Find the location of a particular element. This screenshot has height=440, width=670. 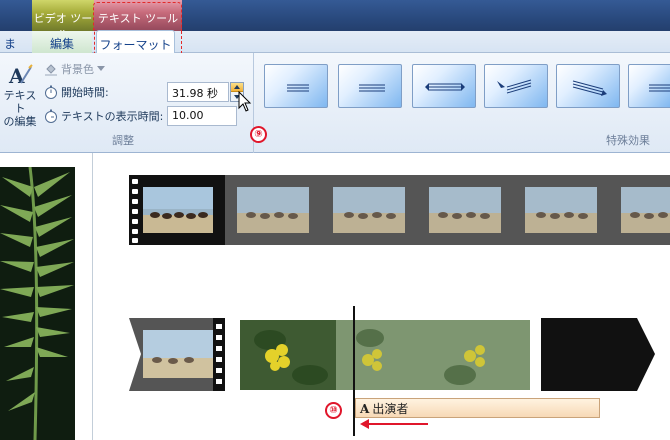

ribbon-title-bar: ビデオ ツール テキスト ツール is located at coordinates (335, 20).